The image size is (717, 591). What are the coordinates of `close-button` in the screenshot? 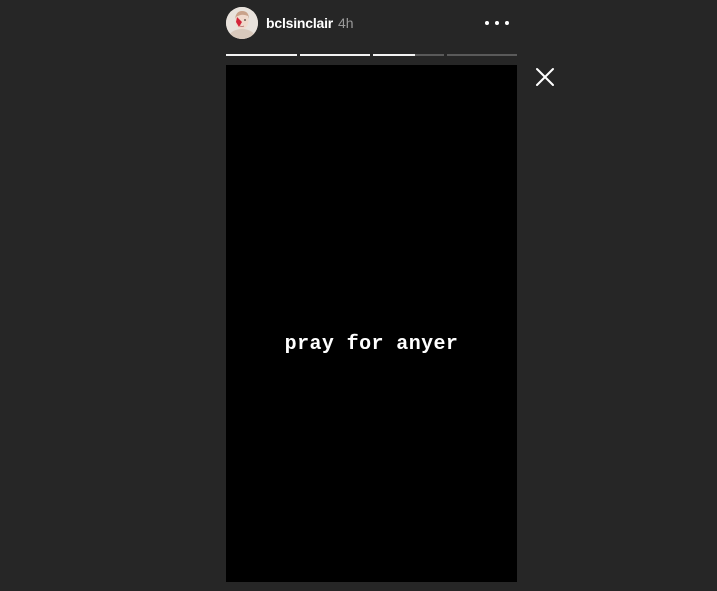 It's located at (545, 77).